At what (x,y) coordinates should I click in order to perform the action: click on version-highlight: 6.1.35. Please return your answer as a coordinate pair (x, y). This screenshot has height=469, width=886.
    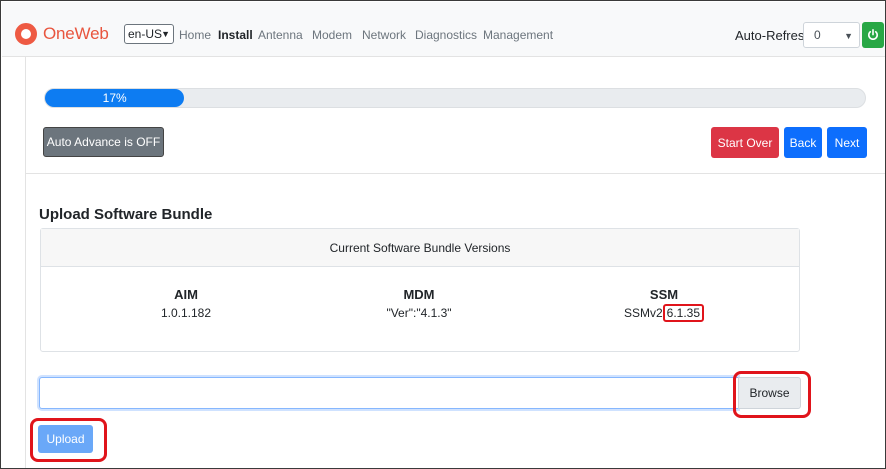
    Looking at the image, I should click on (683, 313).